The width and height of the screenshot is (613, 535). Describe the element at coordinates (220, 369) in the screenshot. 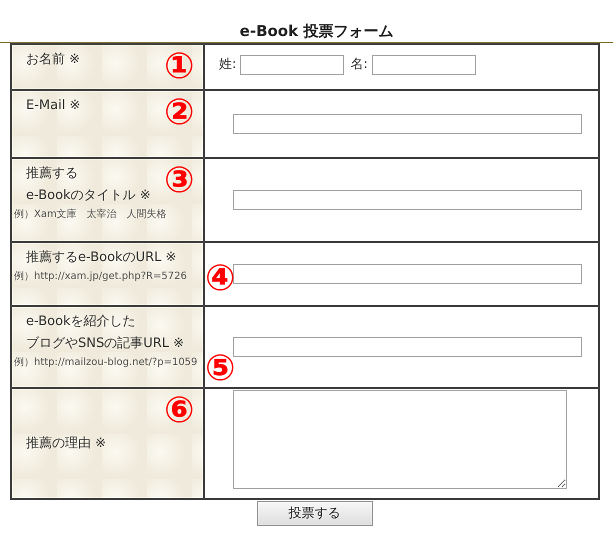

I see `circled-number: ⑤` at that location.